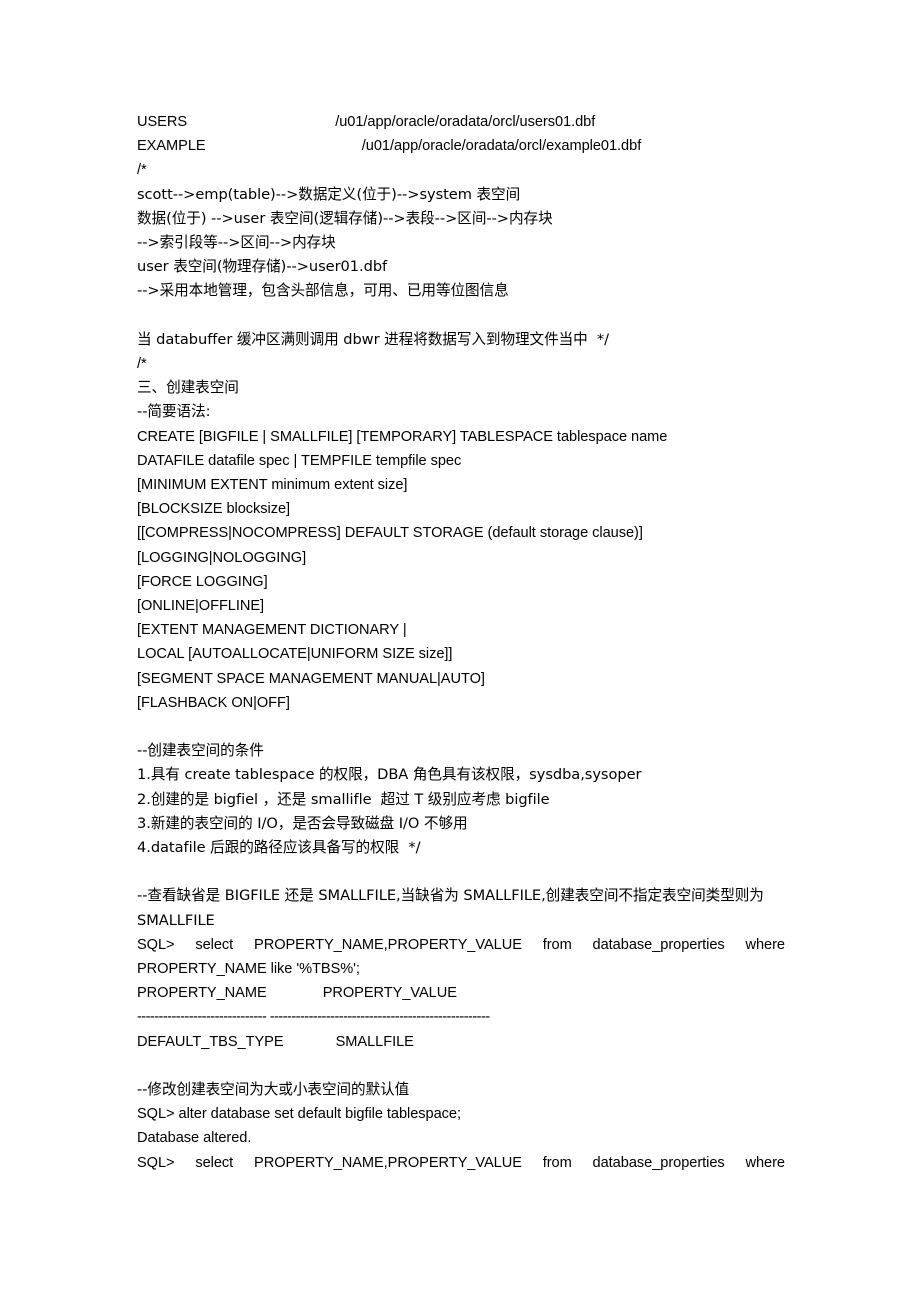 The image size is (920, 1302). I want to click on line-label-brief-syntax: --简要语法:, so click(174, 412).